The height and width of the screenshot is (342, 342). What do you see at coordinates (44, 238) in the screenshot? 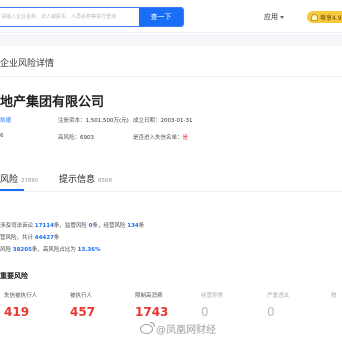
I see `total-count: 44427` at bounding box center [44, 238].